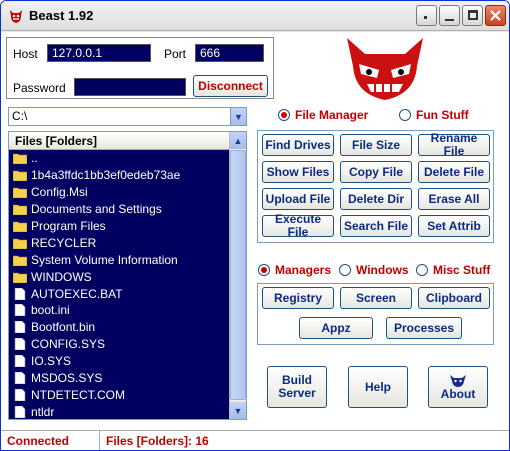  I want to click on radio-empty-icon, so click(422, 270).